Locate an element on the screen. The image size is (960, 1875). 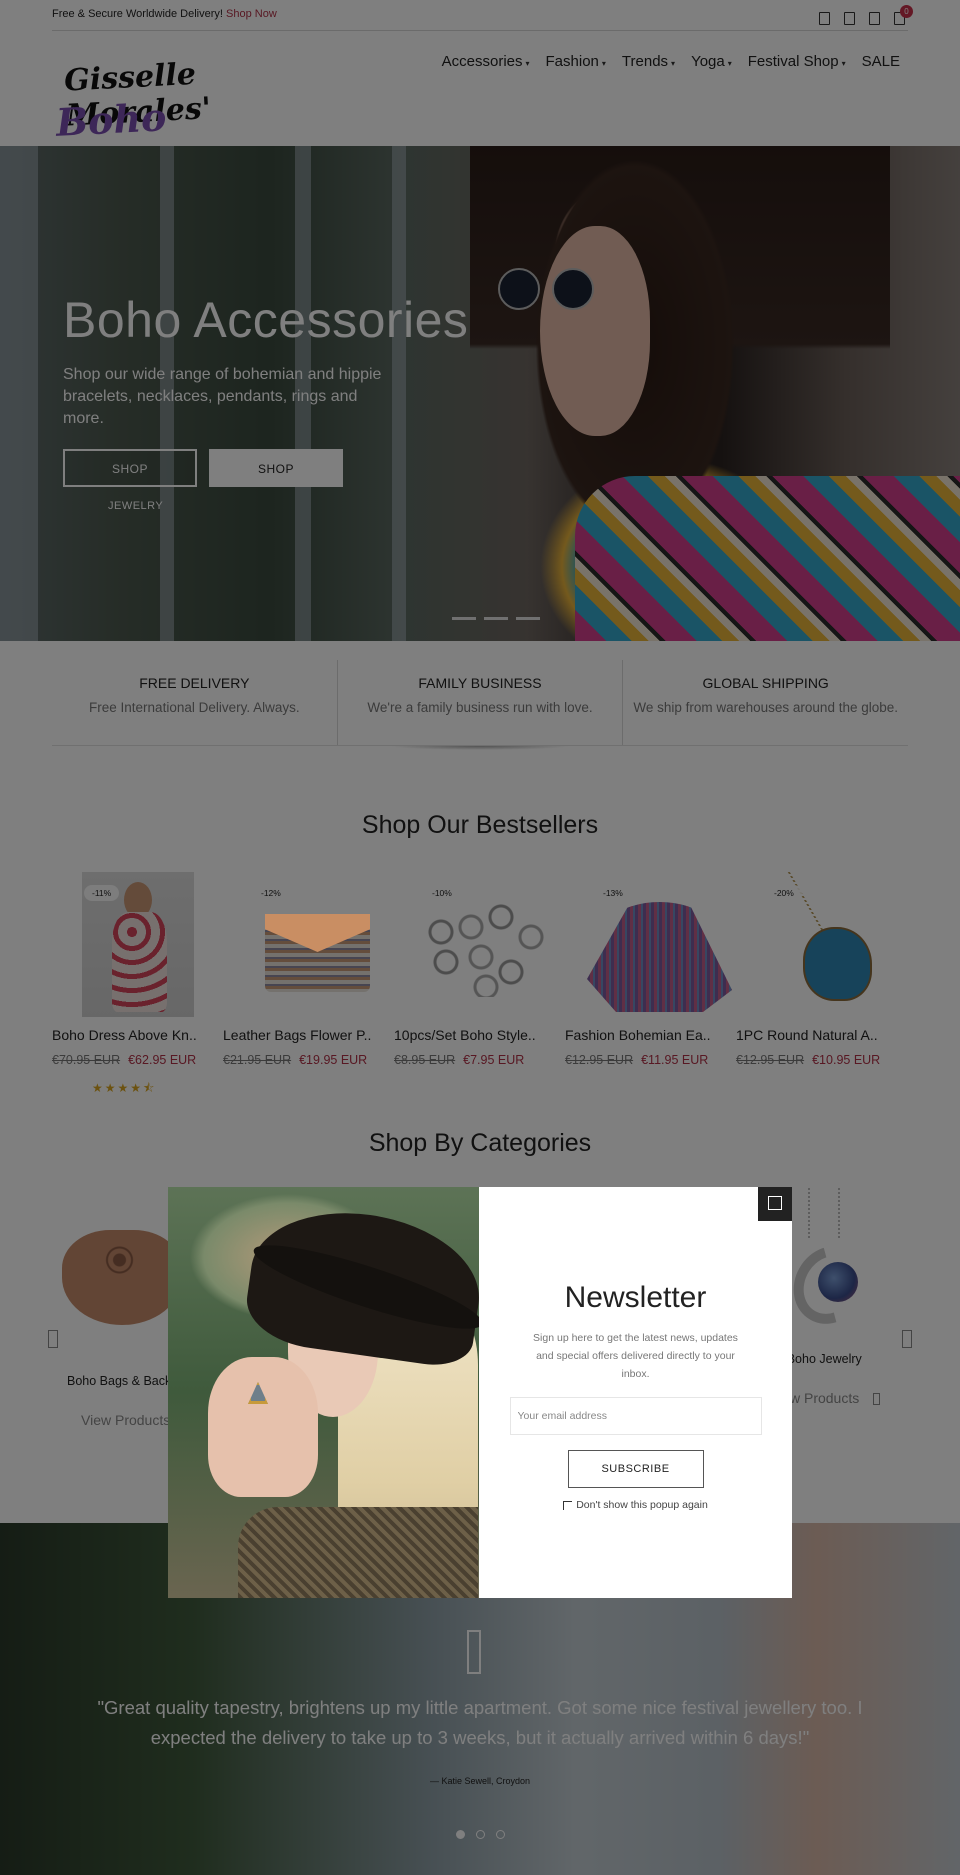
newsletter-title: Newsletter is located at coordinates (635, 1297).